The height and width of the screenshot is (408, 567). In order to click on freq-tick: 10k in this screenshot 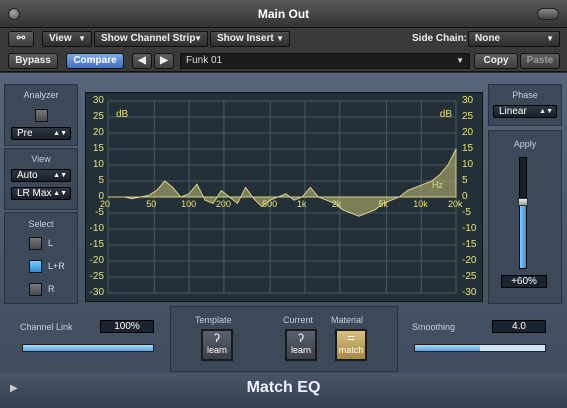, I will do `click(420, 204)`.